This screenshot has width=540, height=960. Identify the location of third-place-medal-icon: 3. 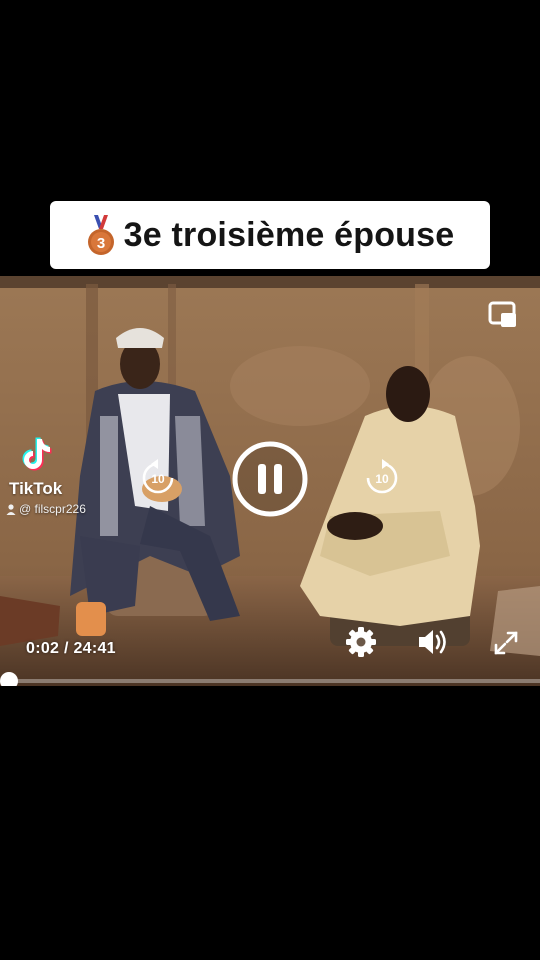
(101, 235).